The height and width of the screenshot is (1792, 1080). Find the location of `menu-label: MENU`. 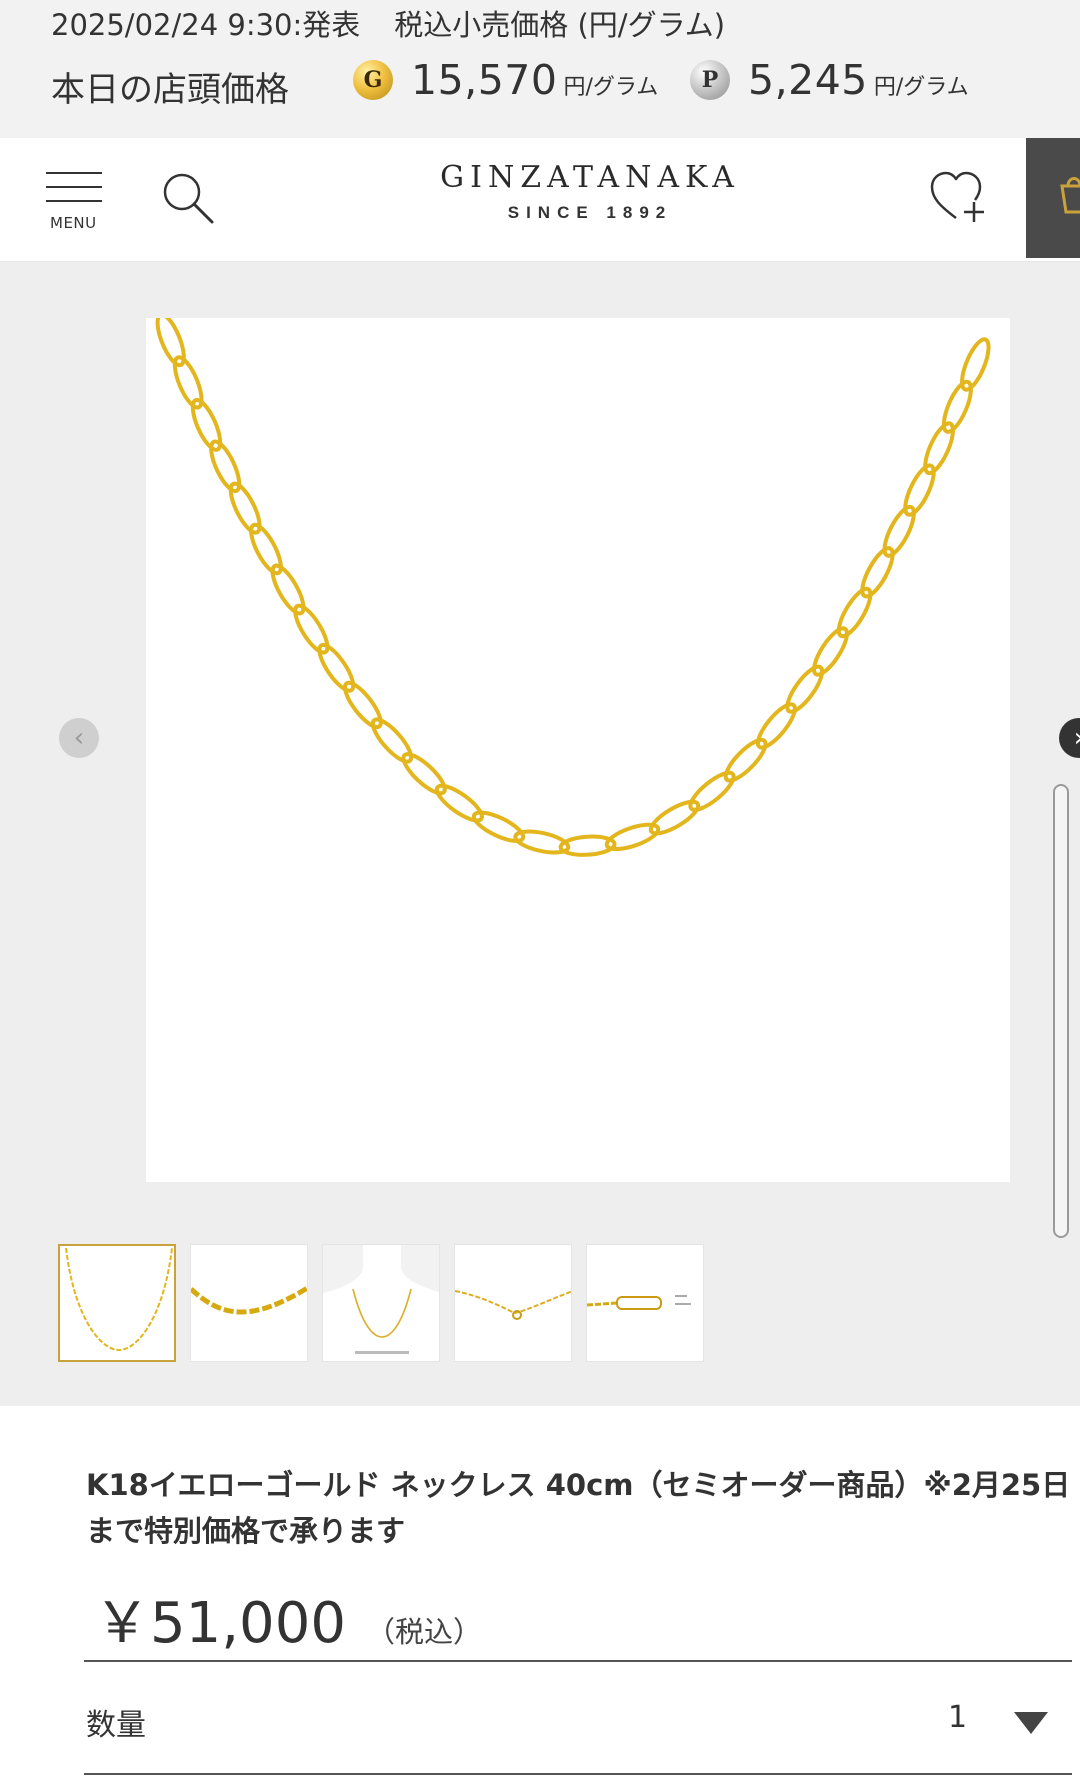

menu-label: MENU is located at coordinates (73, 223).